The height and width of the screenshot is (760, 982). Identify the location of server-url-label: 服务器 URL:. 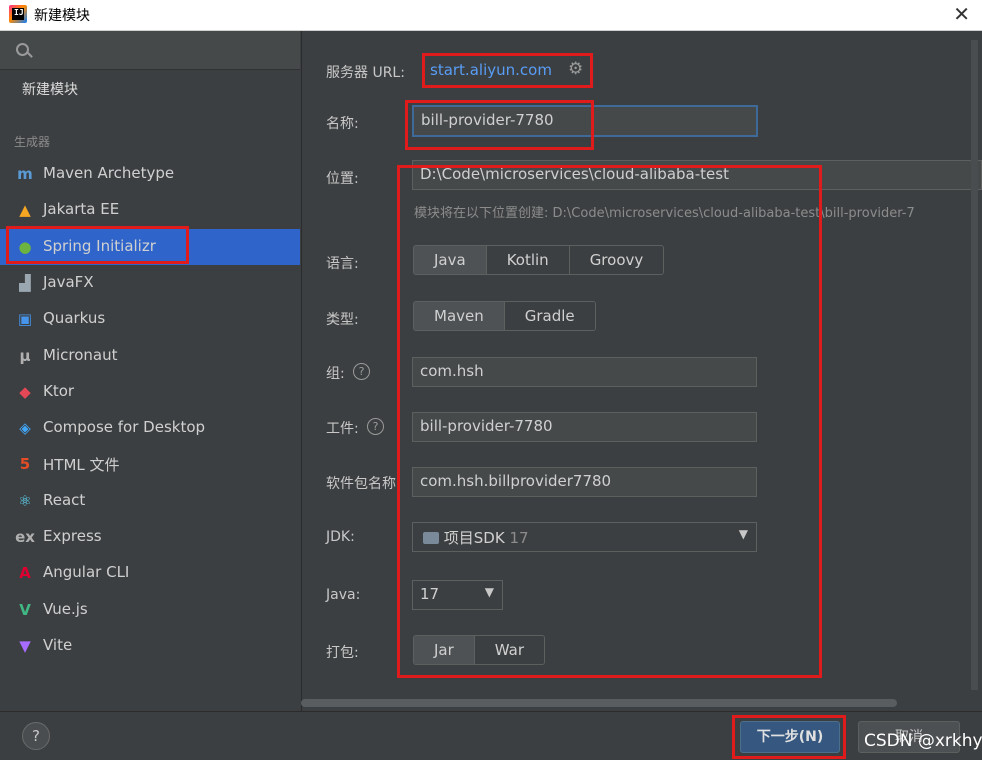
(365, 73).